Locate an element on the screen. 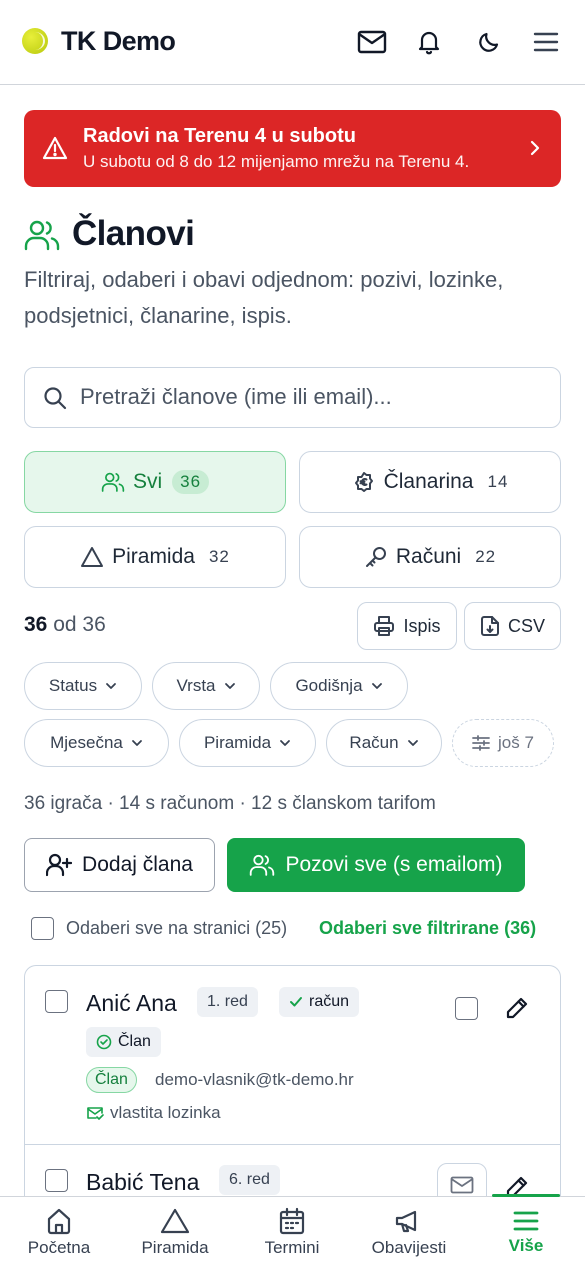 Image resolution: width=585 pixels, height=1266 pixels. nav-label: Više is located at coordinates (526, 1245).